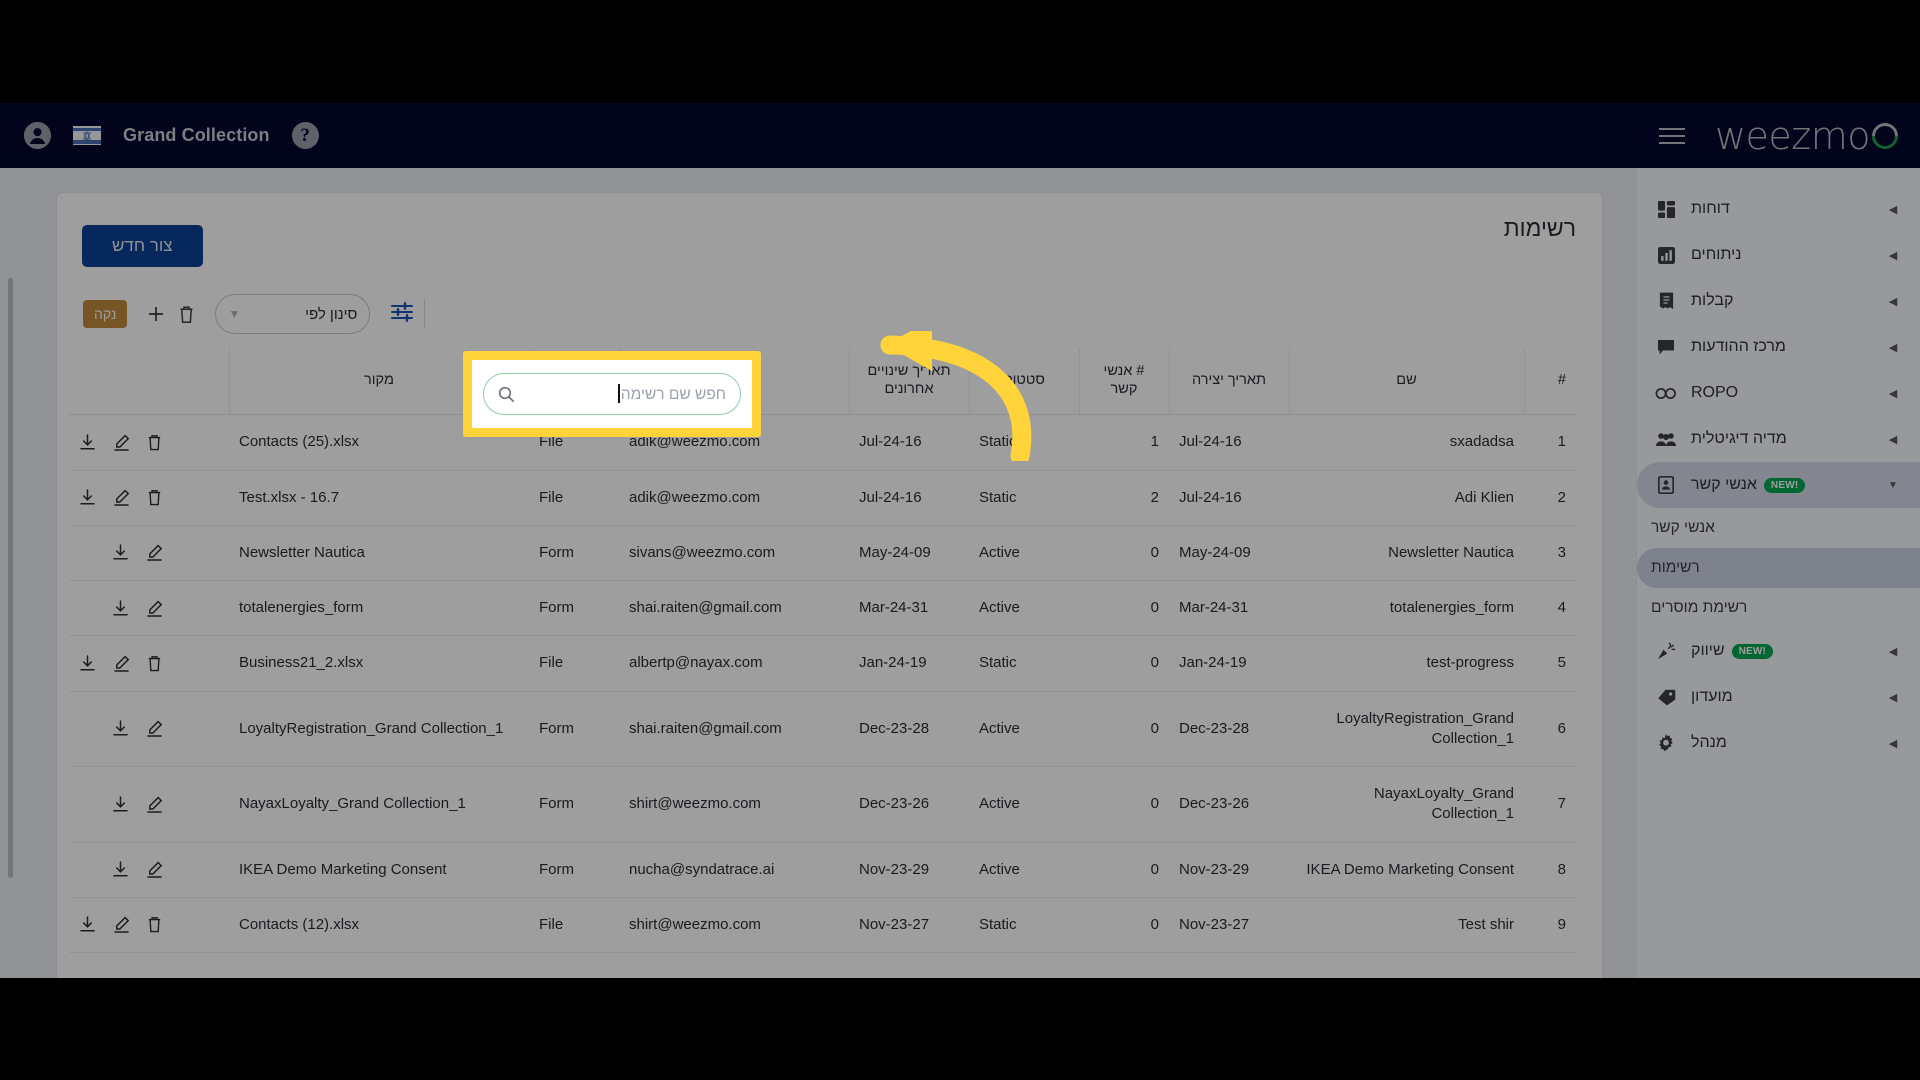  What do you see at coordinates (960, 135) in the screenshot?
I see `top-navigation-bar: Grand Collection ? weezmo` at bounding box center [960, 135].